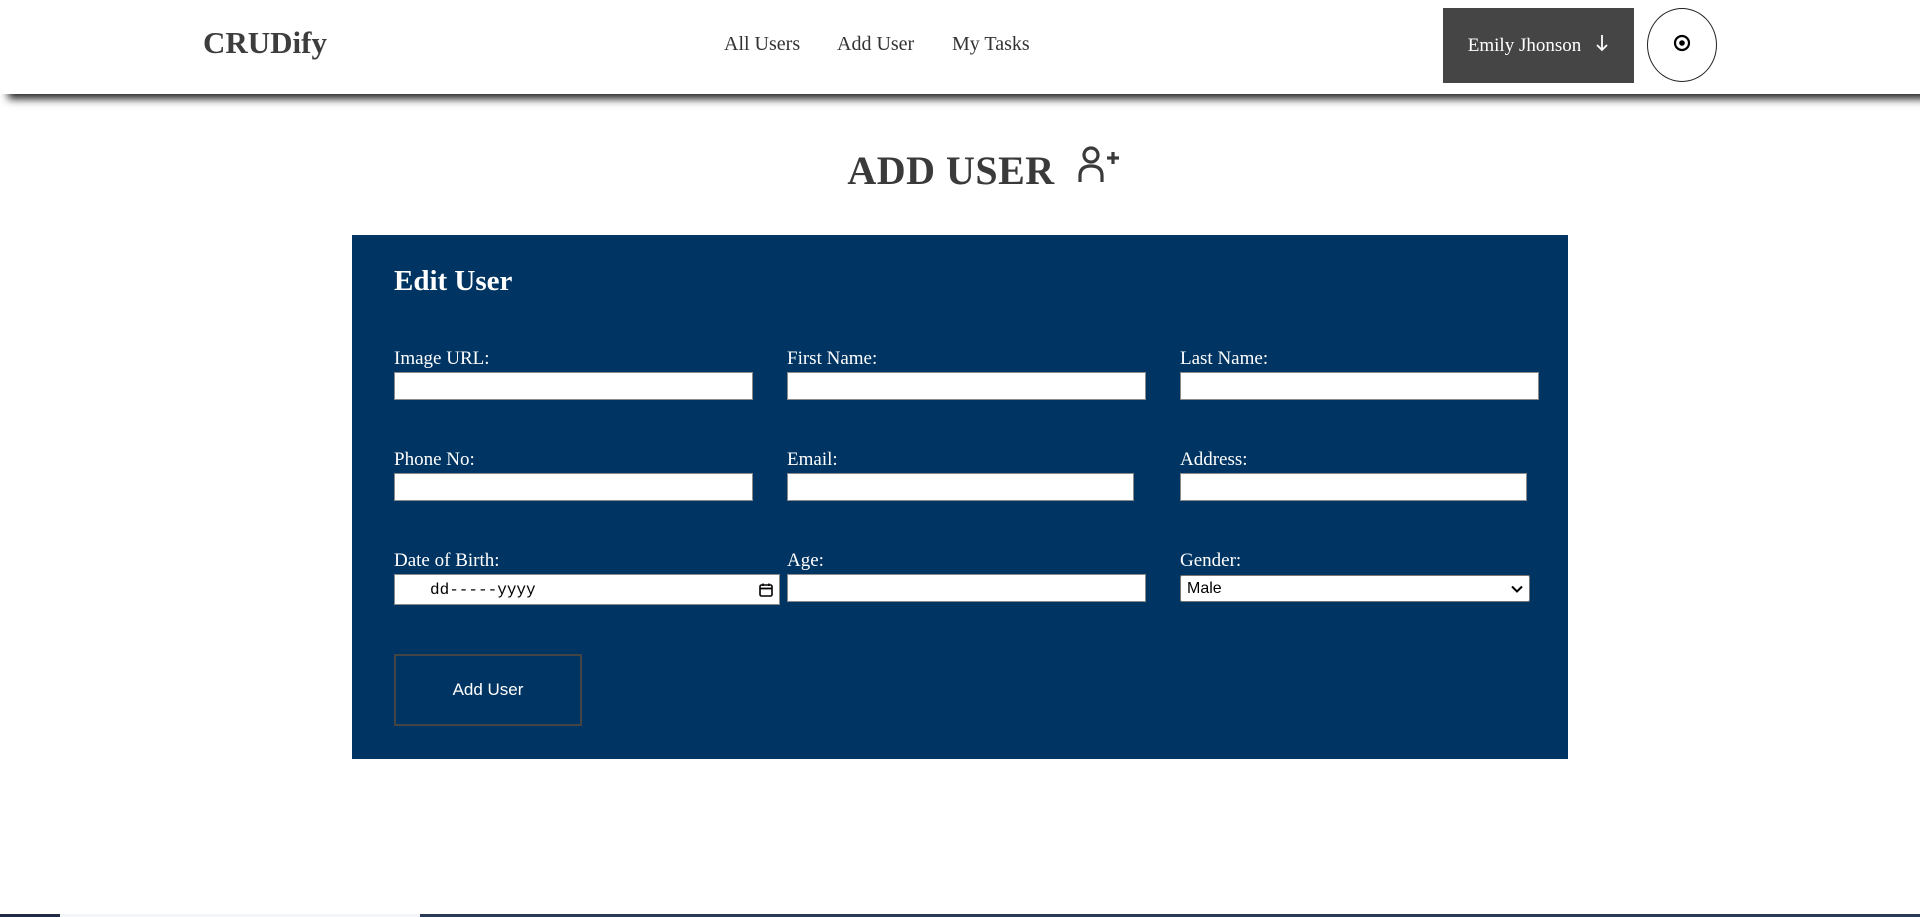  What do you see at coordinates (1524, 45) in the screenshot?
I see `user-name: Emily Jhonson` at bounding box center [1524, 45].